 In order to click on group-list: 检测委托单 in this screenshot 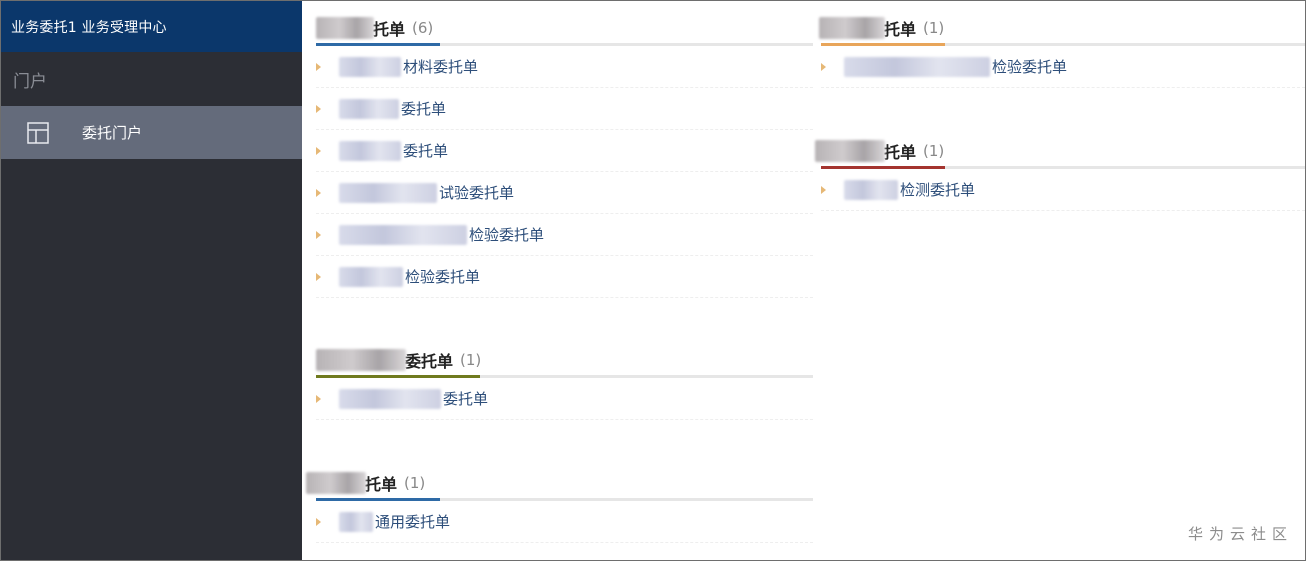, I will do `click(1063, 190)`.